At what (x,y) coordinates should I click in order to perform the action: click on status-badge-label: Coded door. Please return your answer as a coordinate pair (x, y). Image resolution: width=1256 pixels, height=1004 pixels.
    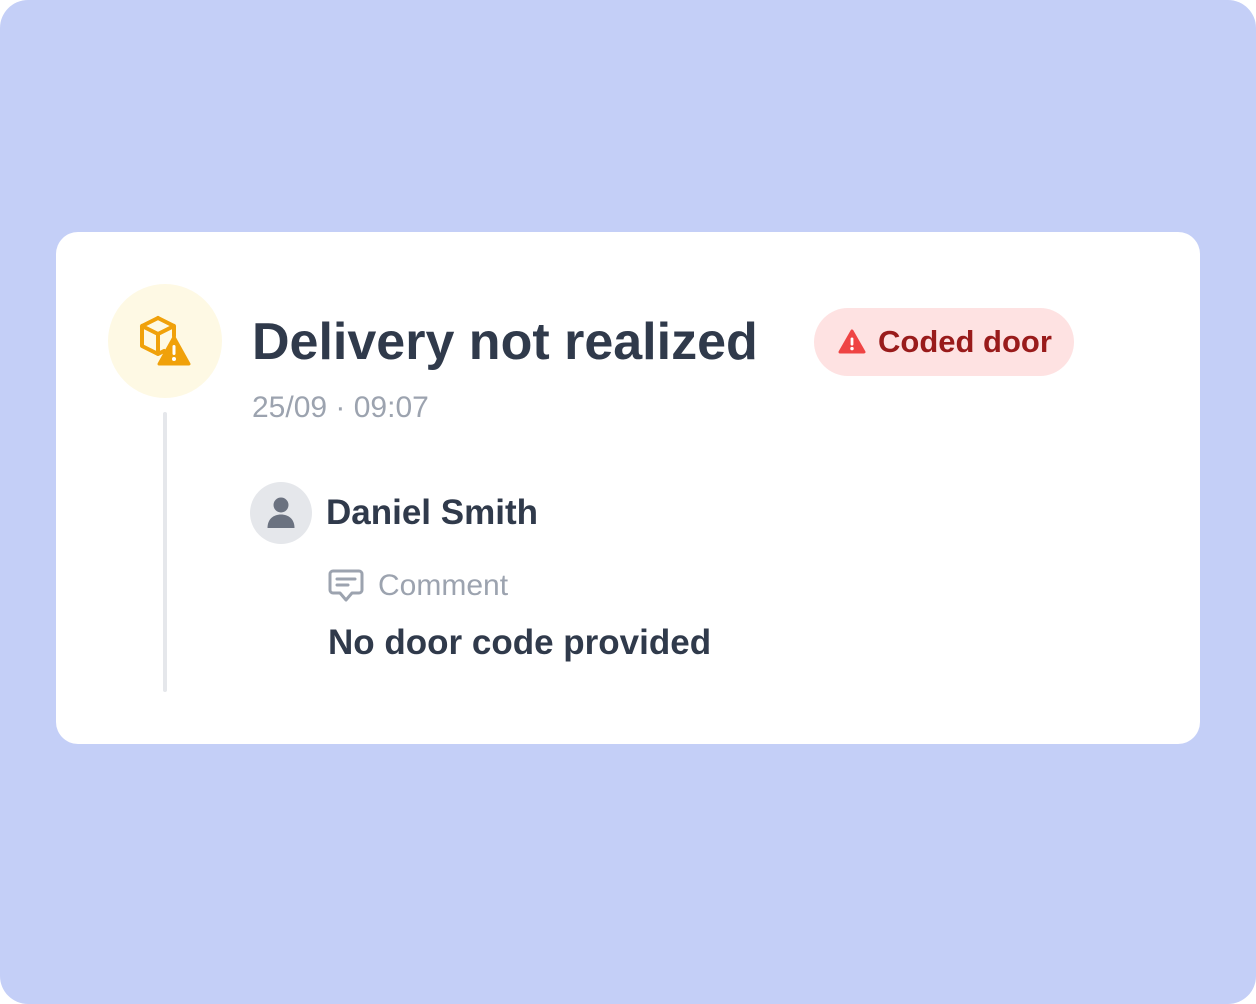
    Looking at the image, I should click on (965, 341).